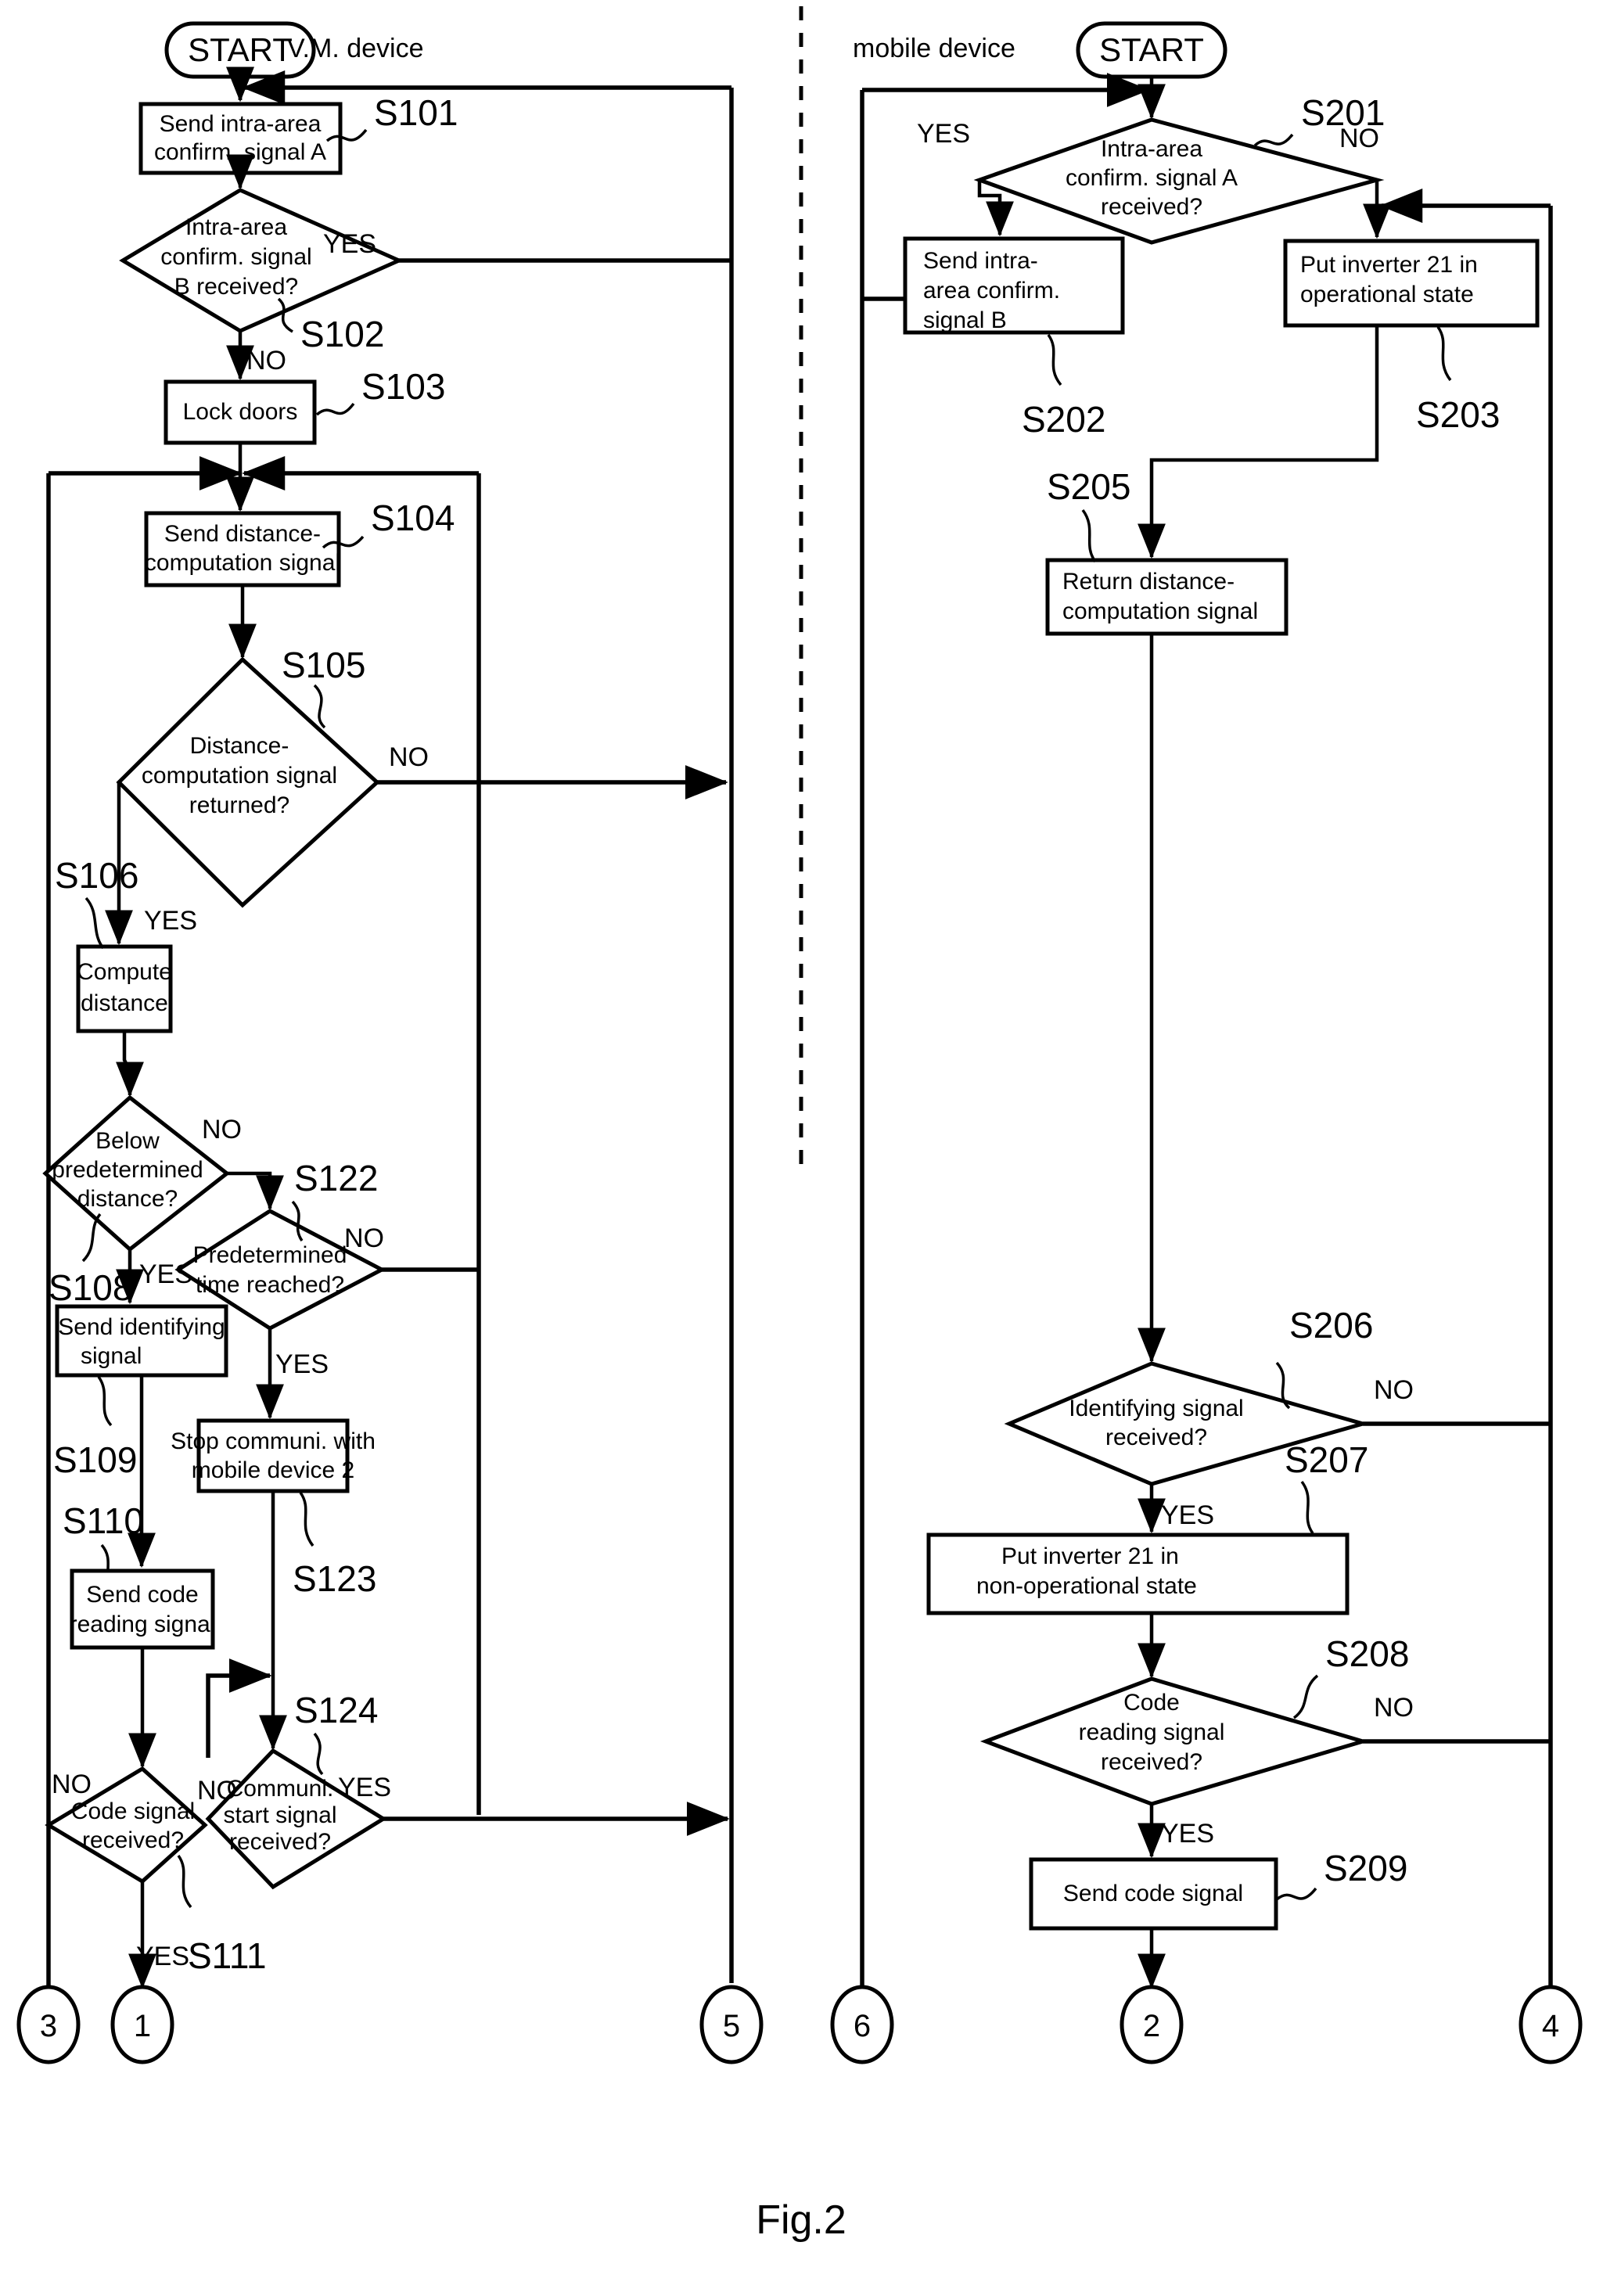 The height and width of the screenshot is (2296, 1603). What do you see at coordinates (90, 1288) in the screenshot?
I see `tag-s107: S108` at bounding box center [90, 1288].